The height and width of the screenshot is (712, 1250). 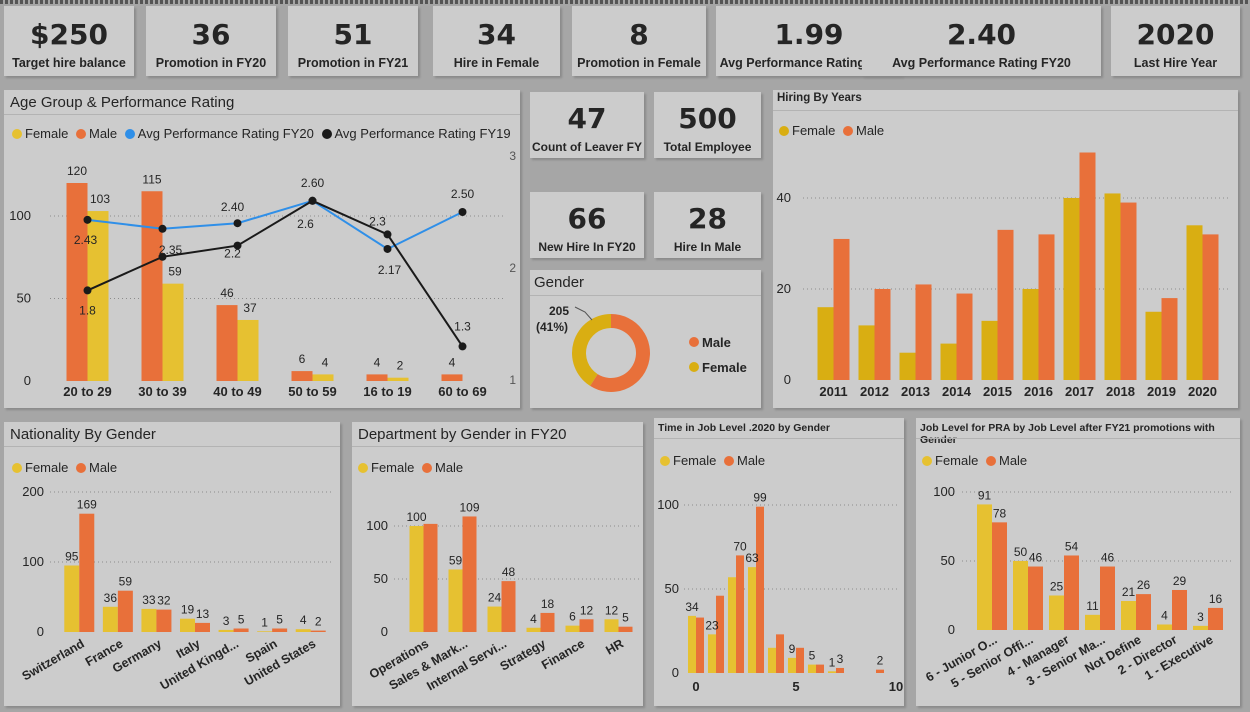 What do you see at coordinates (985, 495) in the screenshot?
I see `data-label: 91` at bounding box center [985, 495].